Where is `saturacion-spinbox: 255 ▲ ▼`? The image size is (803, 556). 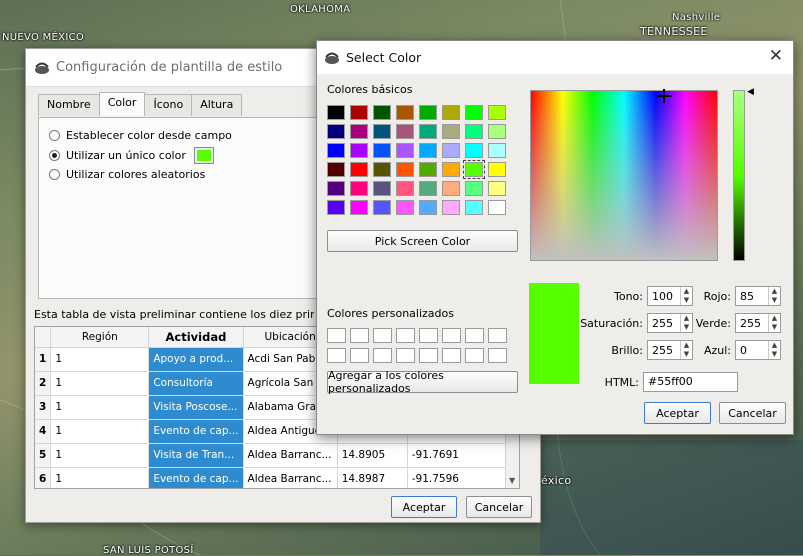 saturacion-spinbox: 255 ▲ ▼ is located at coordinates (670, 323).